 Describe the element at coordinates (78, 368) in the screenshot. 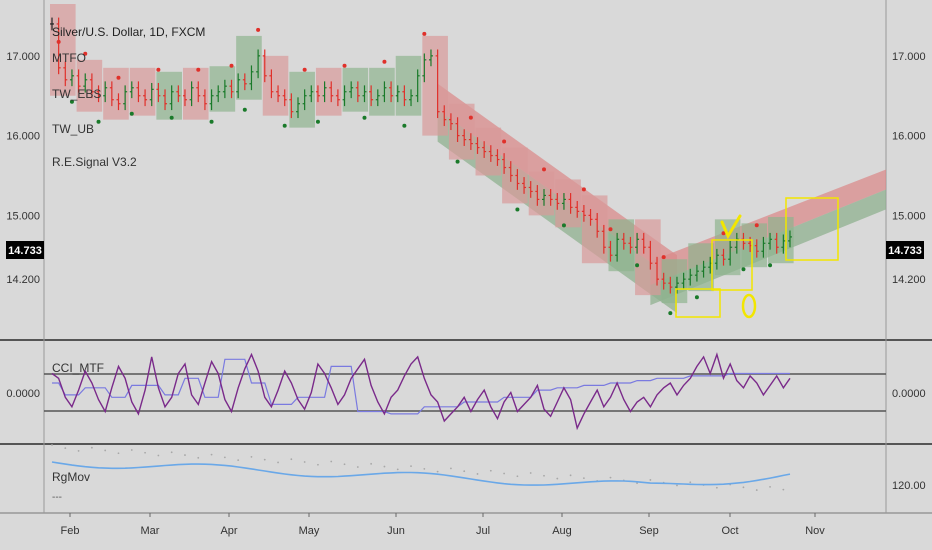

I see `cci-label: CCI_MTF` at that location.